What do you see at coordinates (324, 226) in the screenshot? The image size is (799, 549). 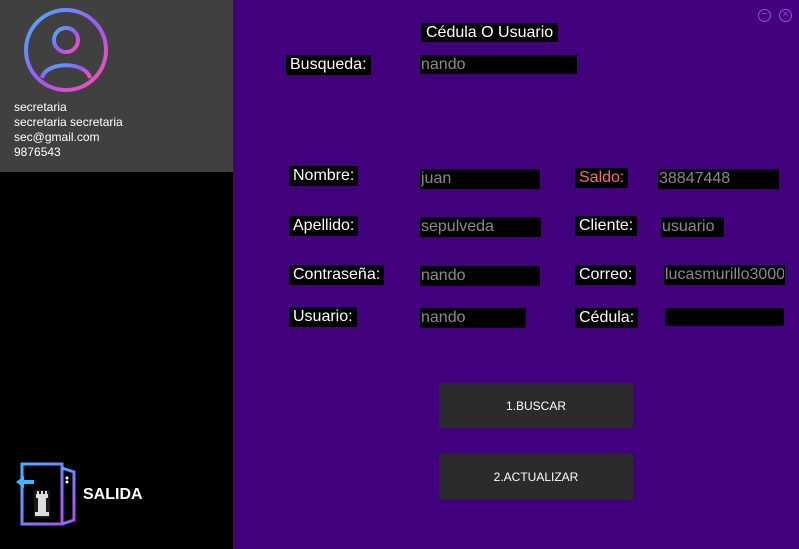 I see `apellido-label: Apellido:` at bounding box center [324, 226].